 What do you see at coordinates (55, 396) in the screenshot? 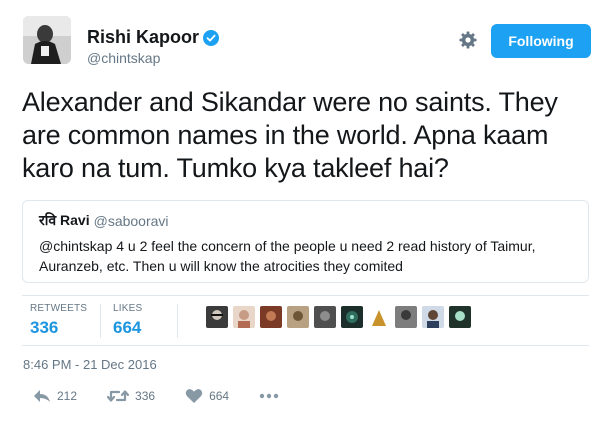
I see `reply-button: 212` at bounding box center [55, 396].